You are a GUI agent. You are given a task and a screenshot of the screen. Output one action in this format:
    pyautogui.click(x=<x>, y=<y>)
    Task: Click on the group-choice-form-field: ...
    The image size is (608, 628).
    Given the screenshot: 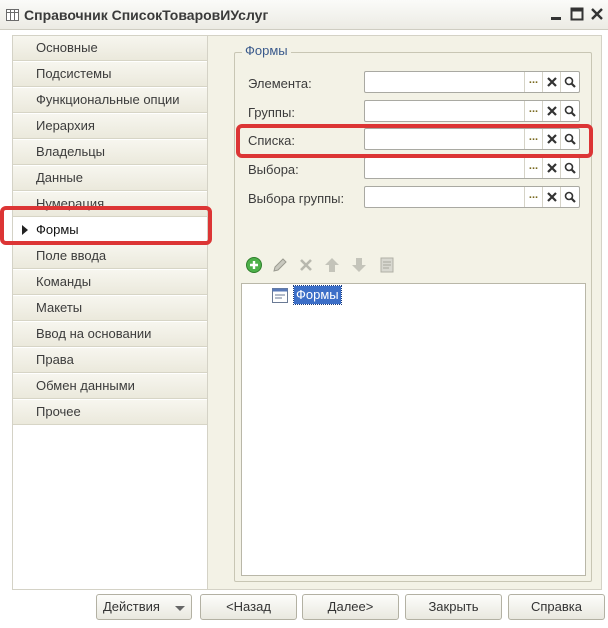 What is the action you would take?
    pyautogui.click(x=472, y=197)
    